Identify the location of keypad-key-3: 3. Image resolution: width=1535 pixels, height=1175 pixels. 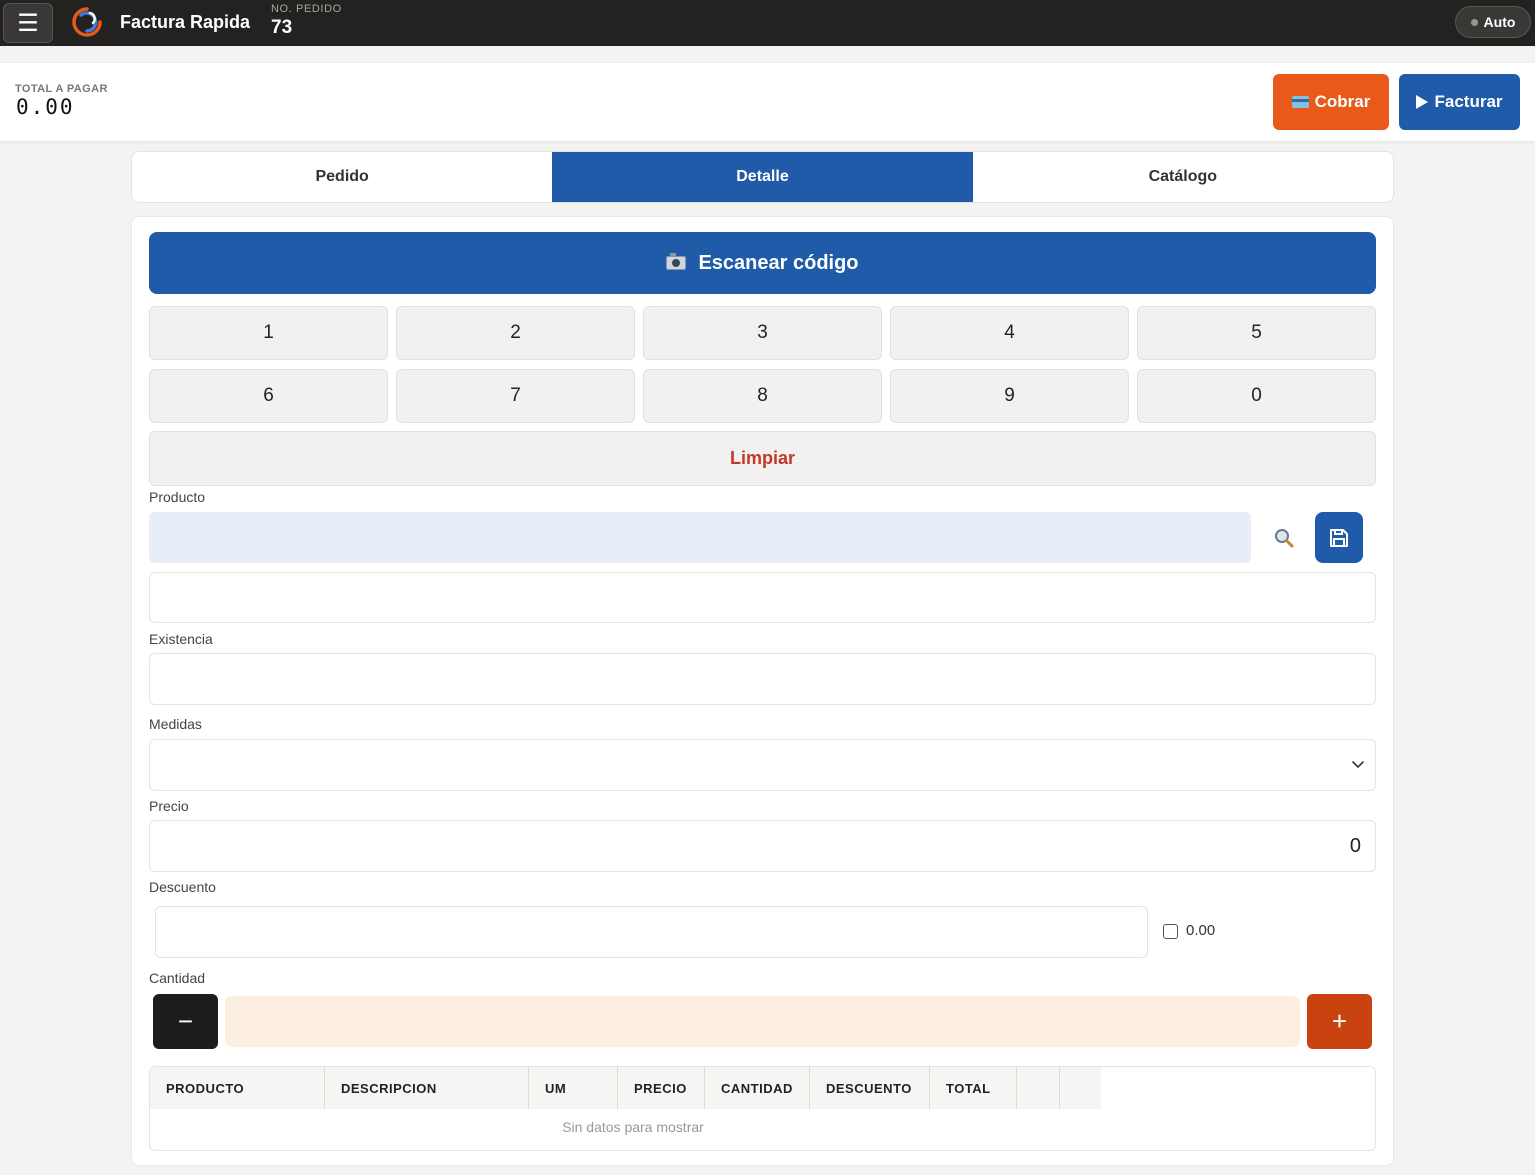
(762, 333).